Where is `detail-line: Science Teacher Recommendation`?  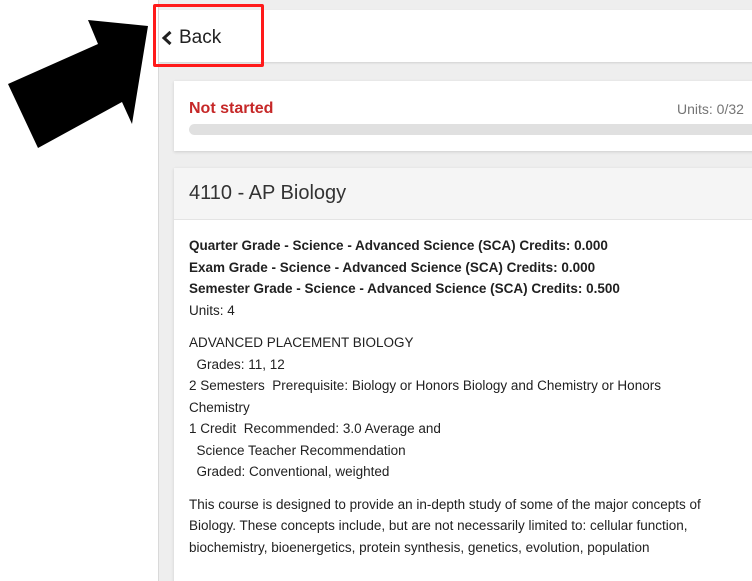 detail-line: Science Teacher Recommendation is located at coordinates (297, 450).